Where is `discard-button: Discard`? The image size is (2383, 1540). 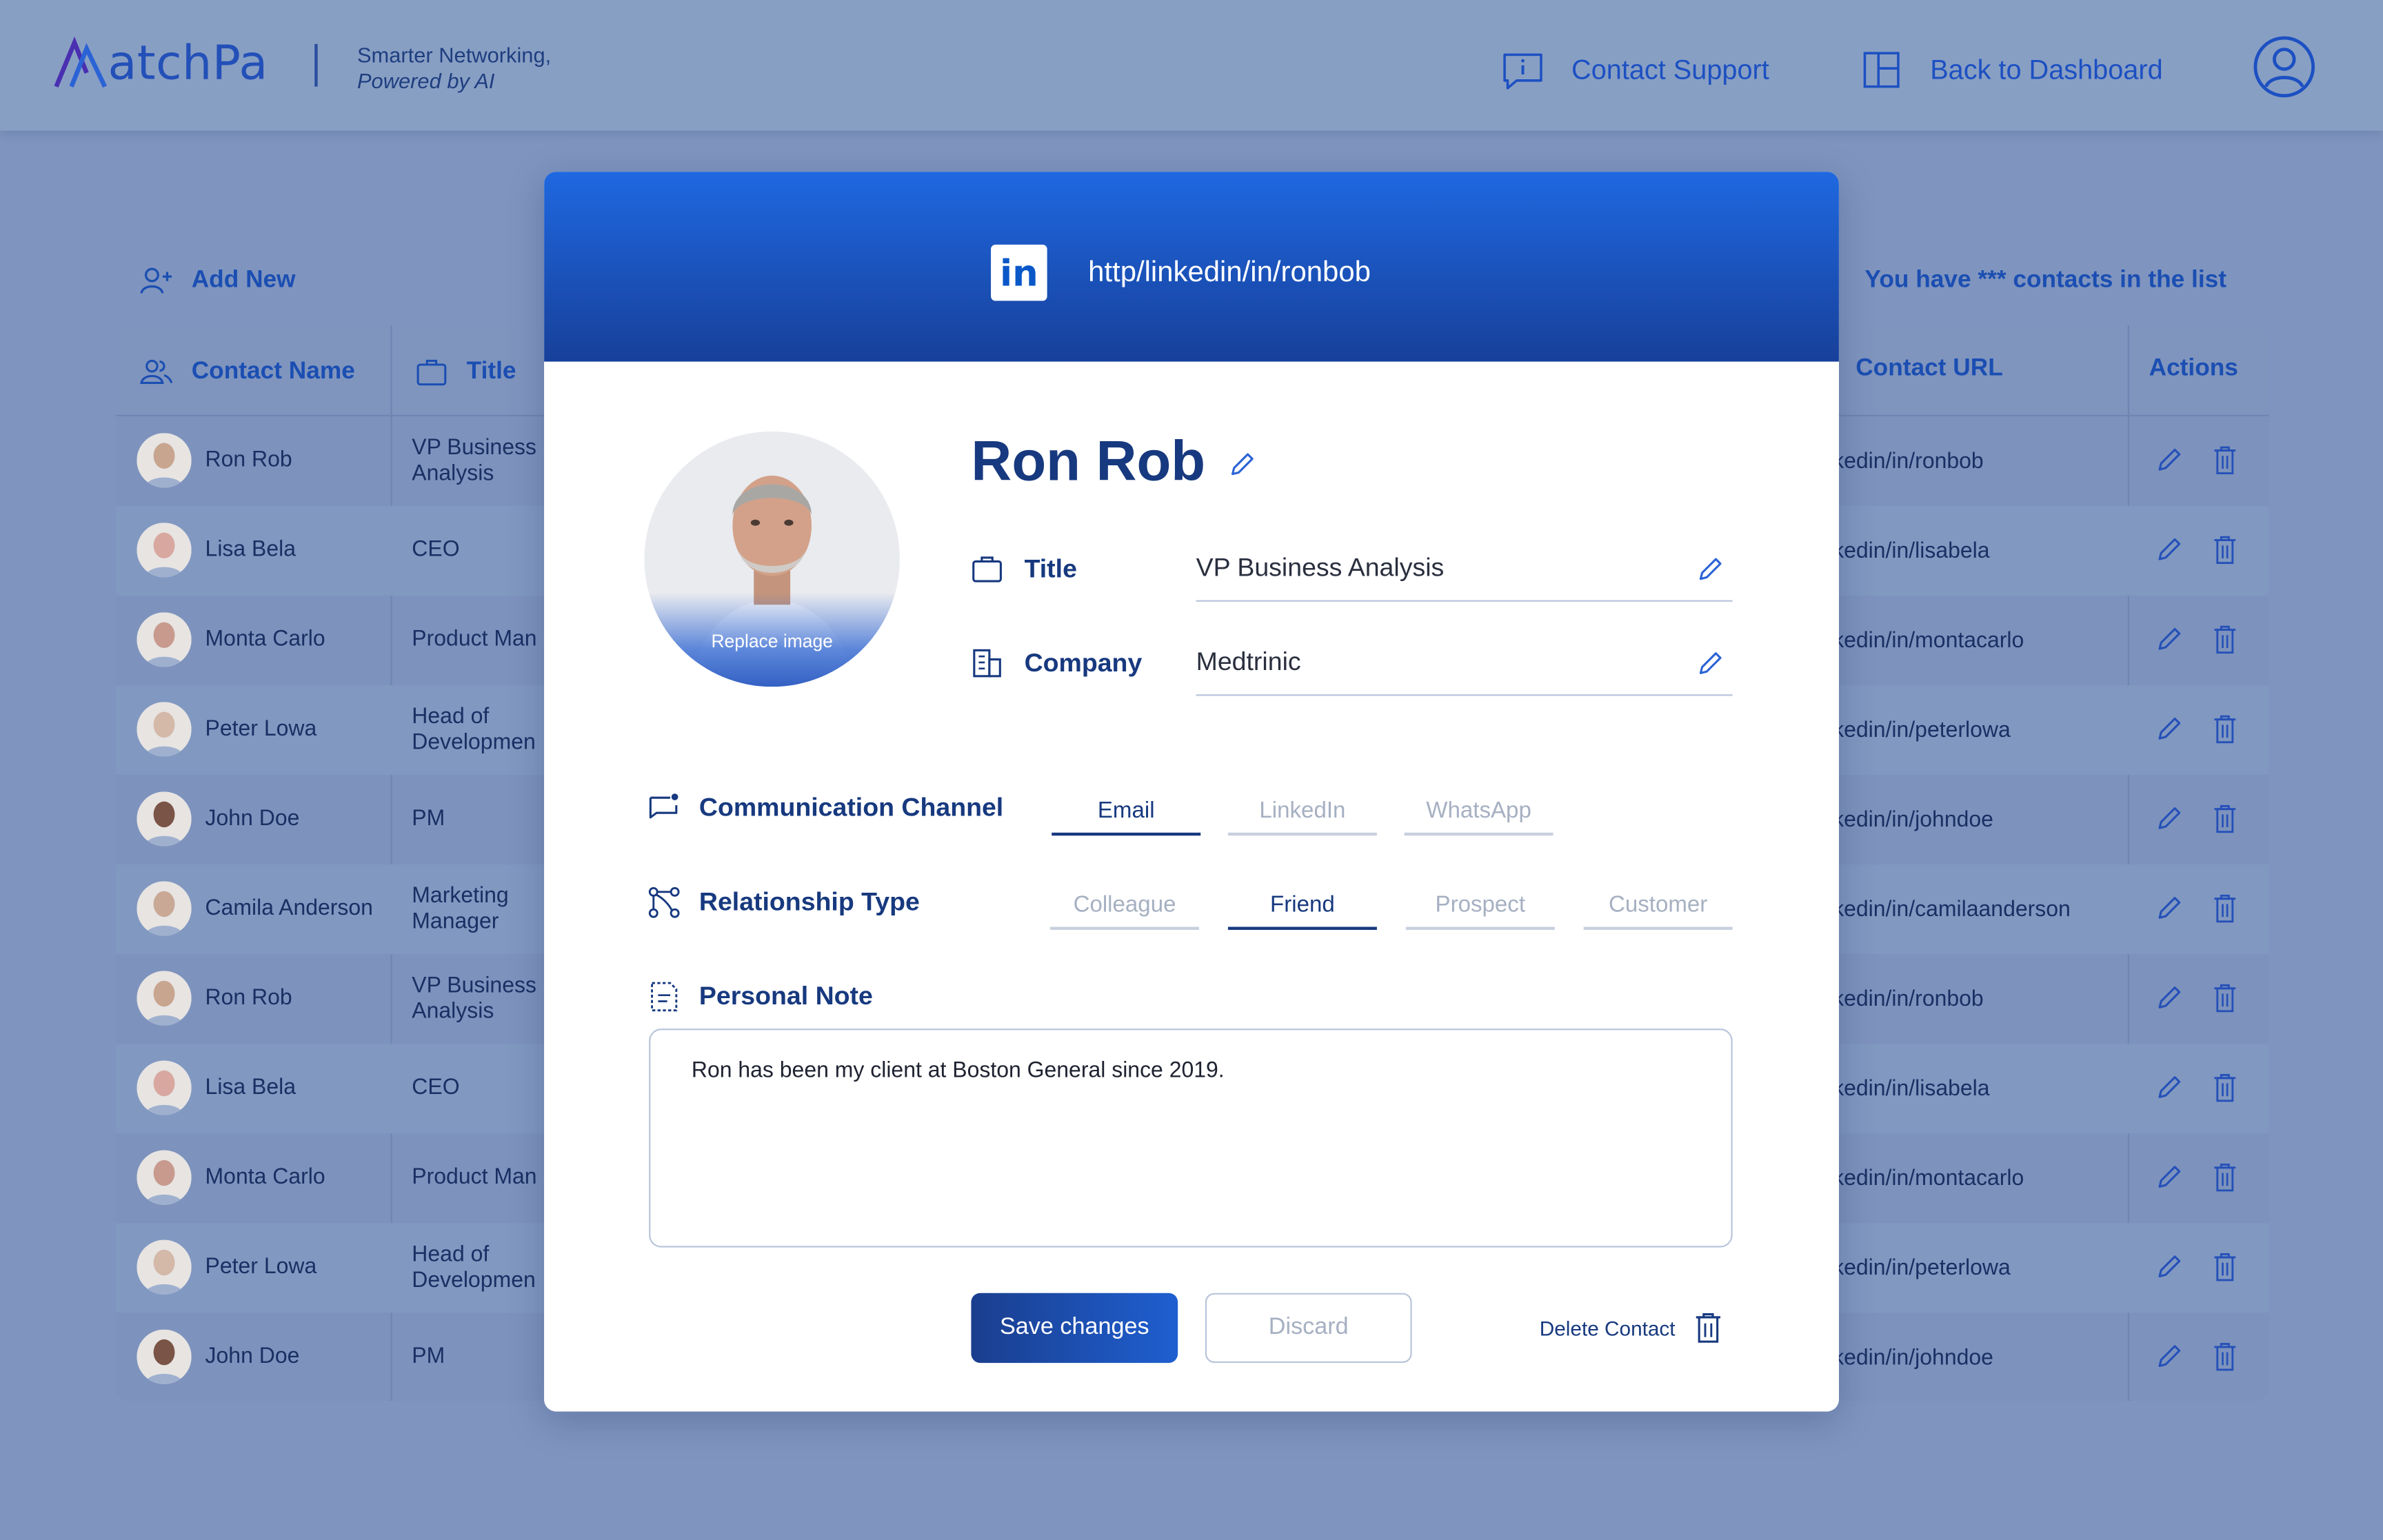 discard-button: Discard is located at coordinates (1308, 1329).